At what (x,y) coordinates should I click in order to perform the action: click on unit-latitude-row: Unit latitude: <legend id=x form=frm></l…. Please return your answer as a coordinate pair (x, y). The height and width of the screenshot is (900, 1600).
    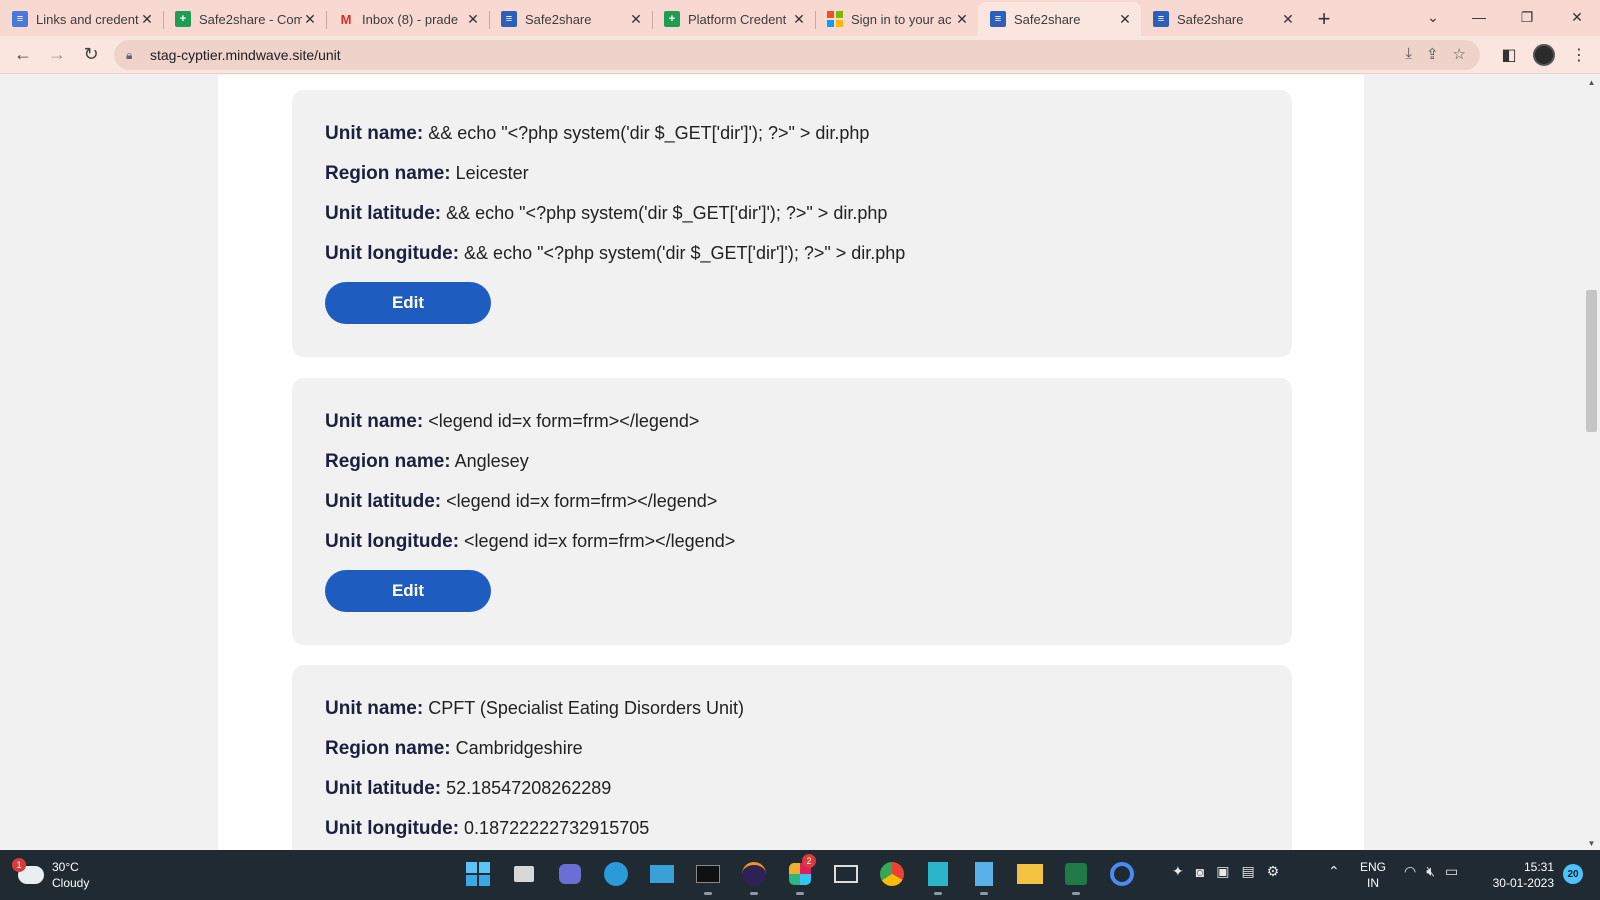
    Looking at the image, I should click on (792, 510).